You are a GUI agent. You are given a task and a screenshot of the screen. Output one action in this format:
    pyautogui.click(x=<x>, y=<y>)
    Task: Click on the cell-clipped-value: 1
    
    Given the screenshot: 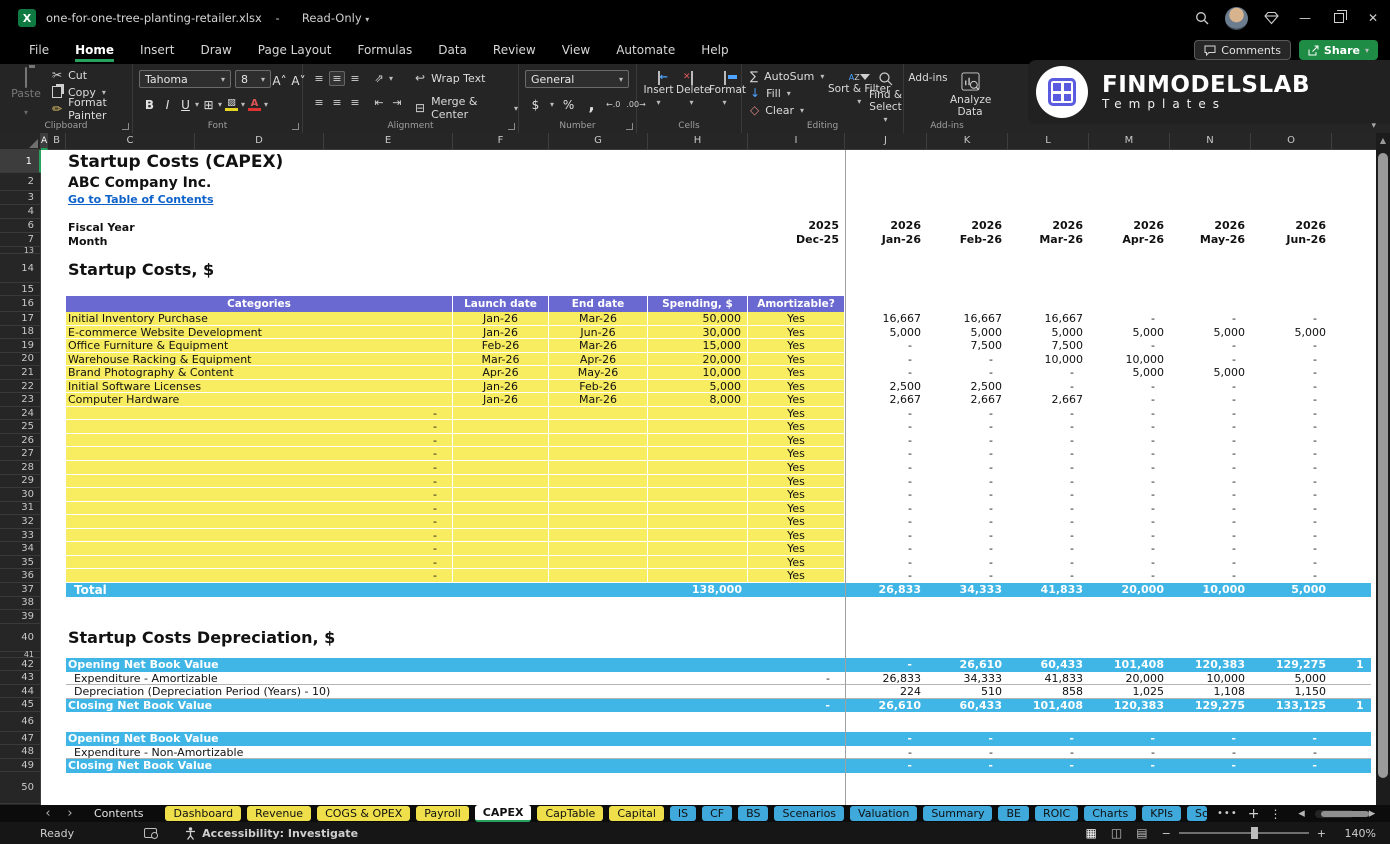 What is the action you would take?
    pyautogui.click(x=1351, y=665)
    